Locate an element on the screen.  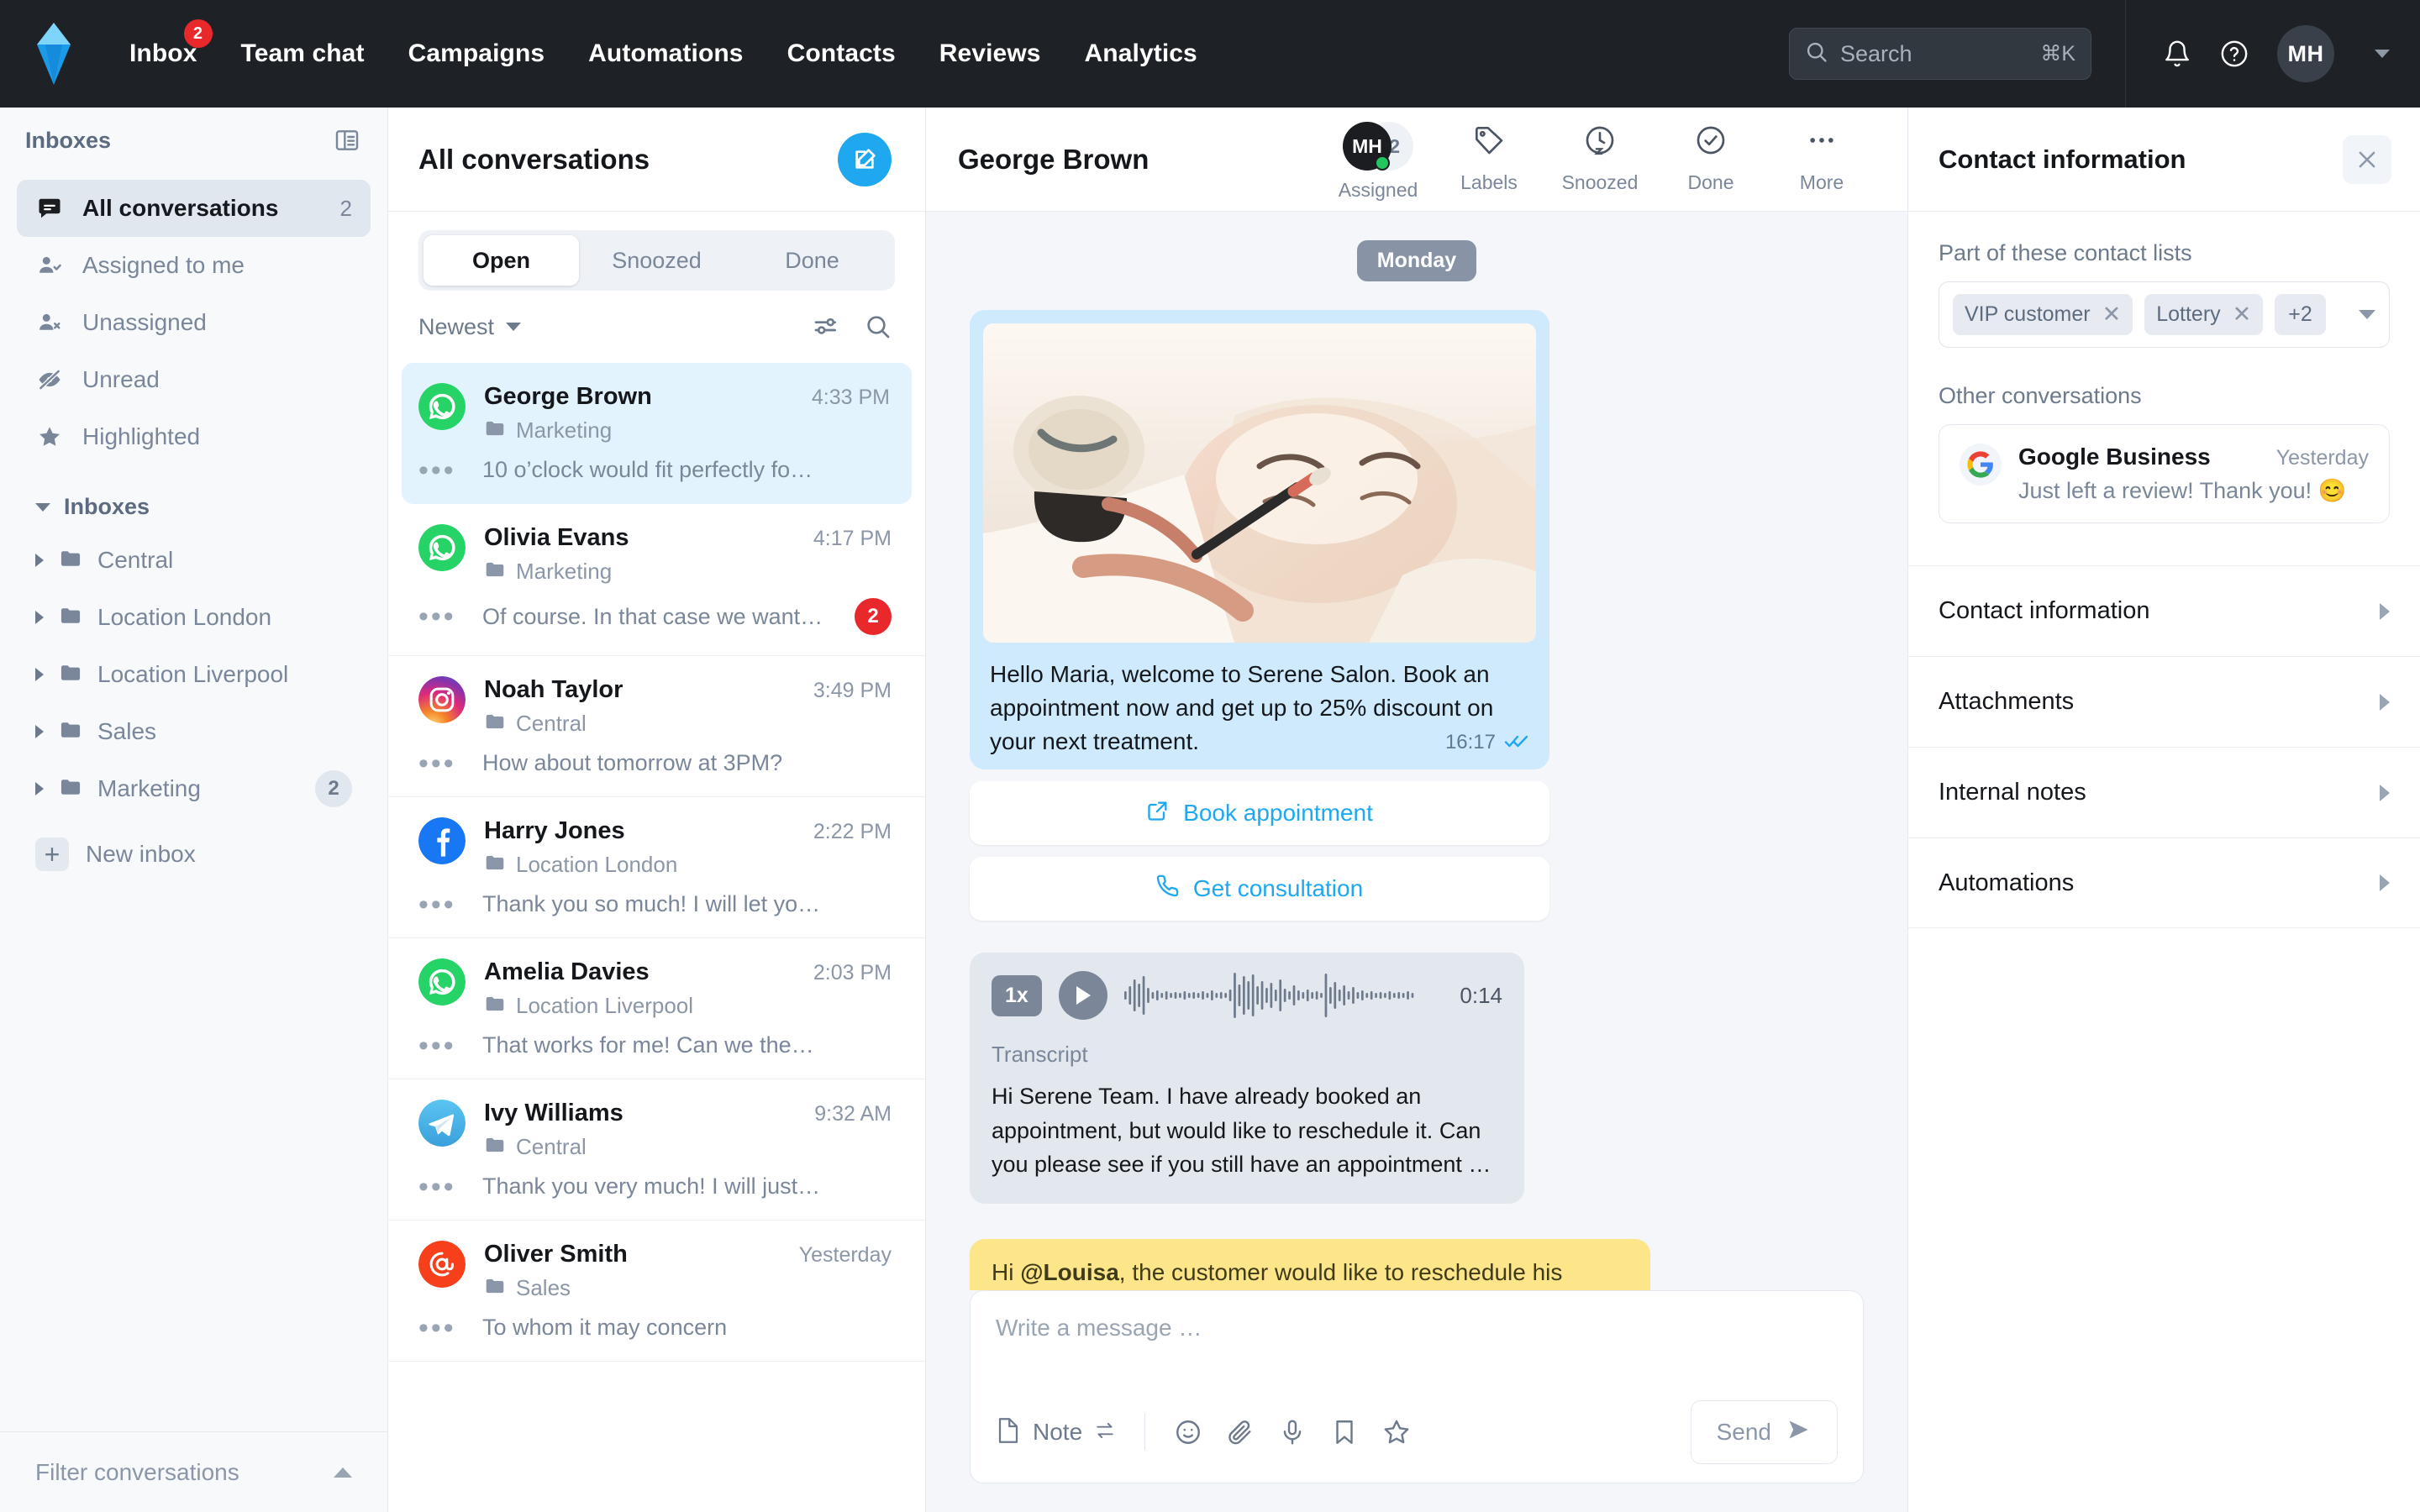
accordion-contact-information: Contact information is located at coordinates (2164, 610).